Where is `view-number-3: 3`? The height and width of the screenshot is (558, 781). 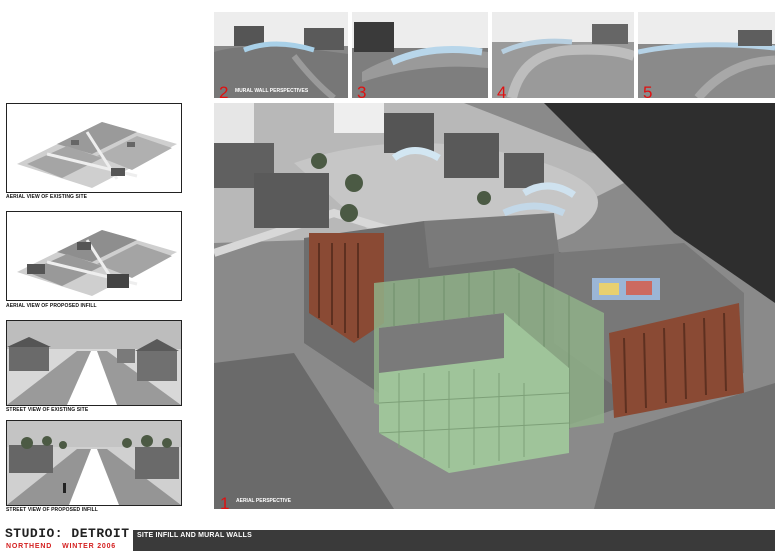
view-number-3: 3 is located at coordinates (362, 92).